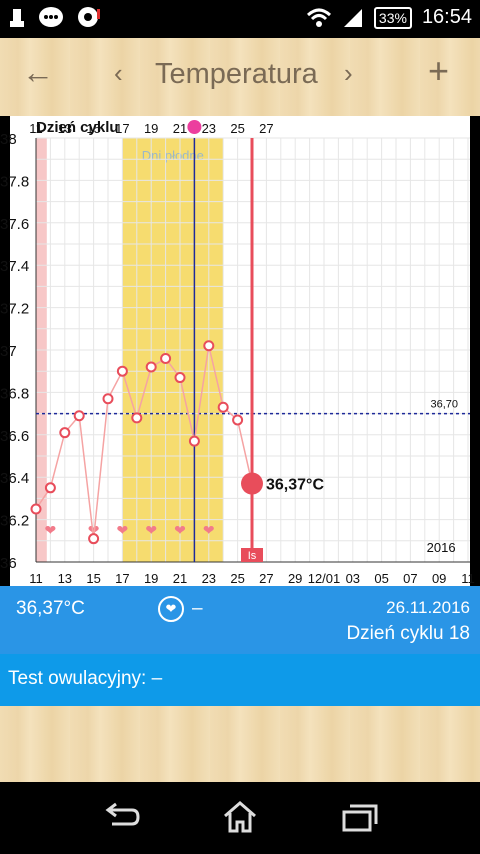  I want to click on y-tick-label: 37.8, so click(14, 181).